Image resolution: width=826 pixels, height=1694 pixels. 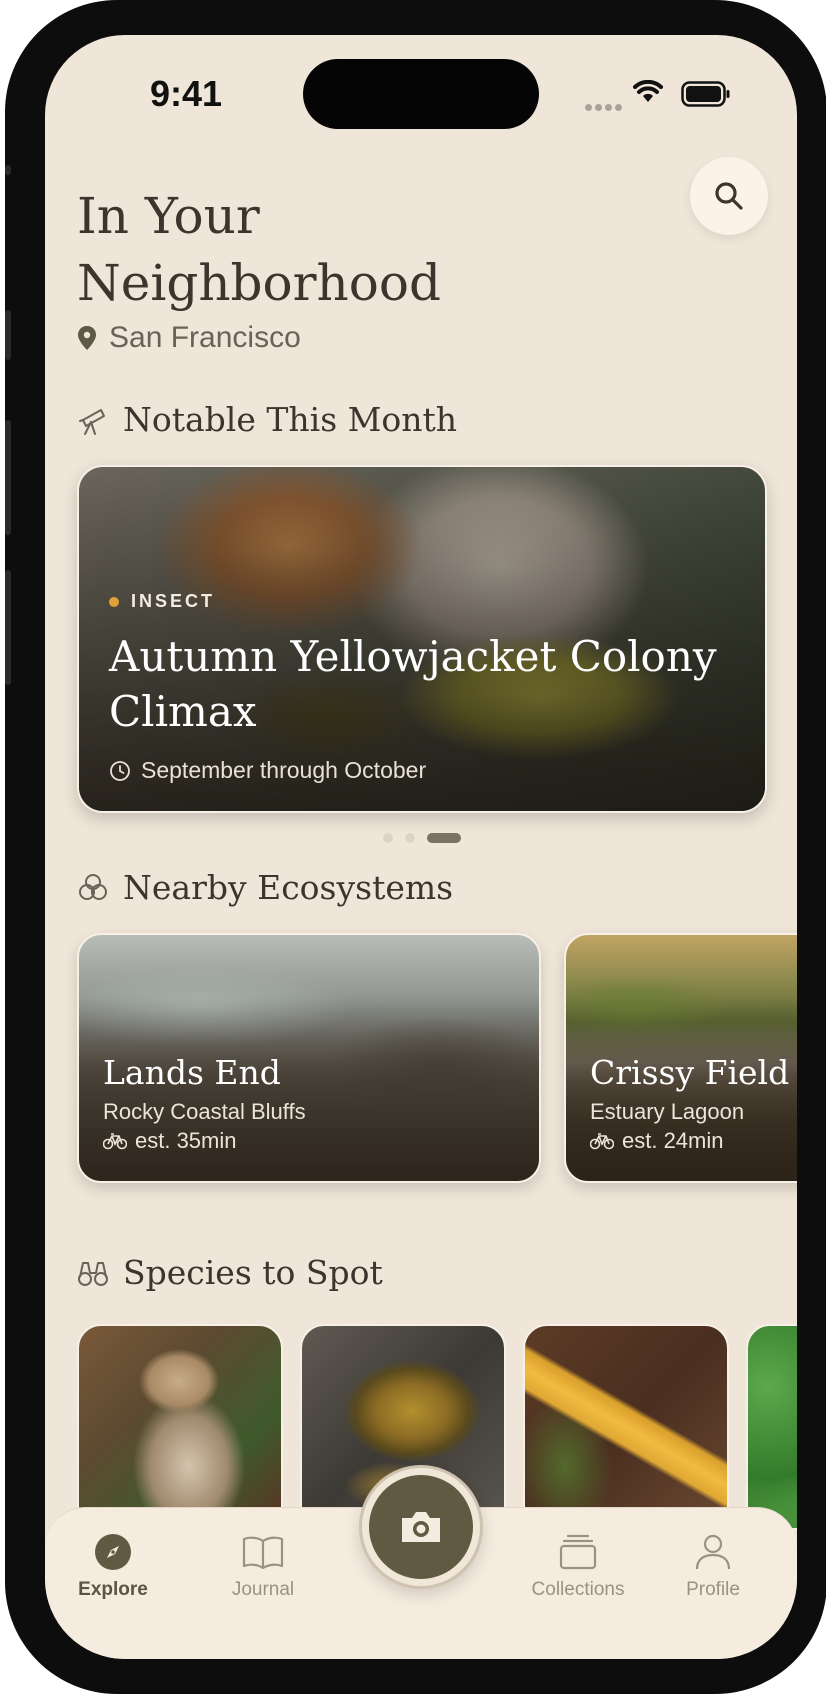 I want to click on page-title: In Your Neighborhood, so click(x=259, y=249).